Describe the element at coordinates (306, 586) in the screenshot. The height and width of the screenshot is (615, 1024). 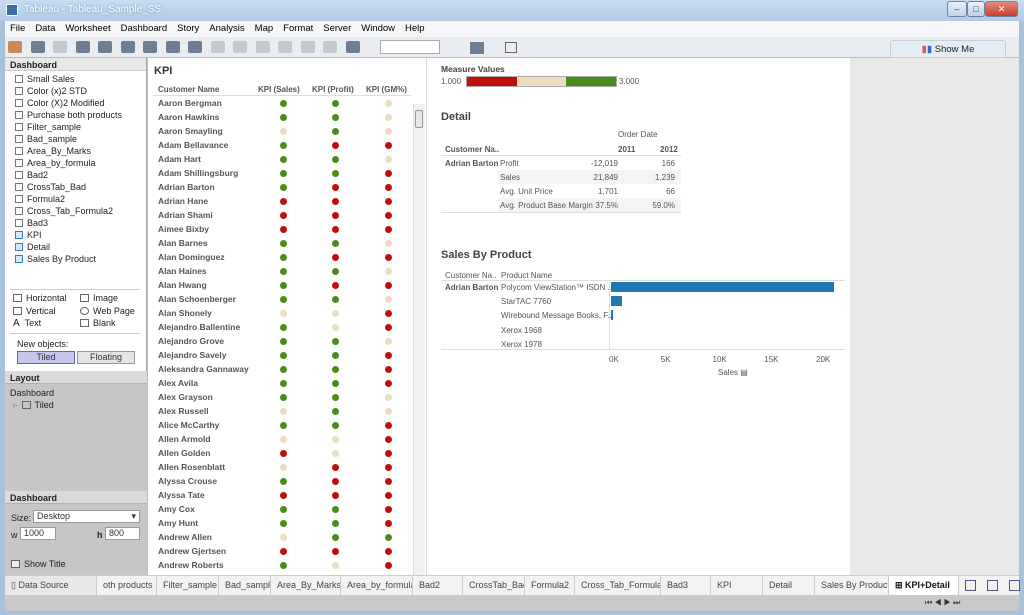
I see `tab-area-by-marks: Area_By_Marks` at that location.